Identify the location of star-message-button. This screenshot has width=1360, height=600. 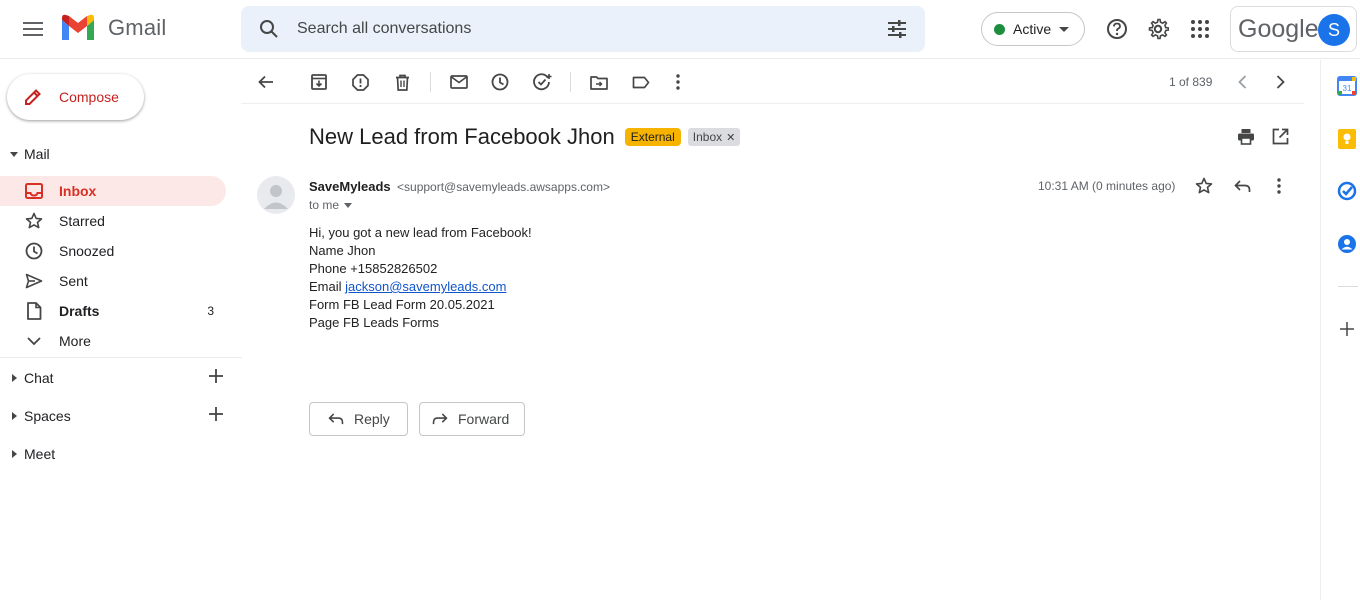
(1204, 186).